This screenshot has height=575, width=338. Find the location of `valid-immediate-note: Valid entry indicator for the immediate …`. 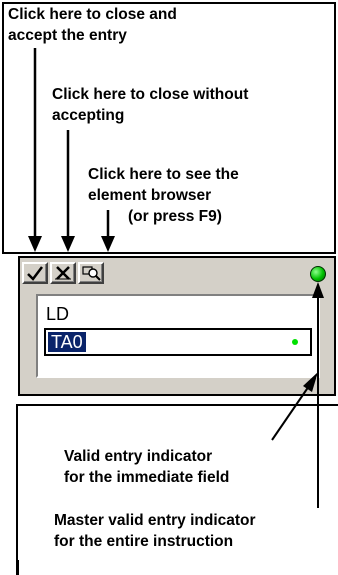

valid-immediate-note: Valid entry indicator for the immediate … is located at coordinates (147, 467).